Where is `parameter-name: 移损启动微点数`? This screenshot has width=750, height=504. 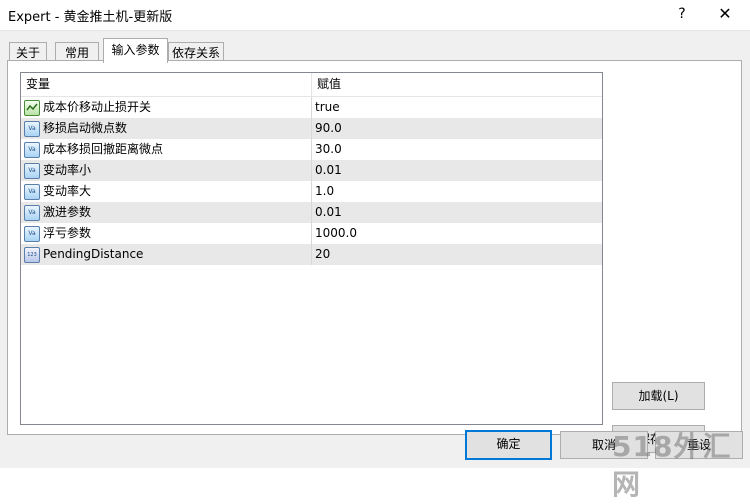 parameter-name: 移损启动微点数 is located at coordinates (85, 128).